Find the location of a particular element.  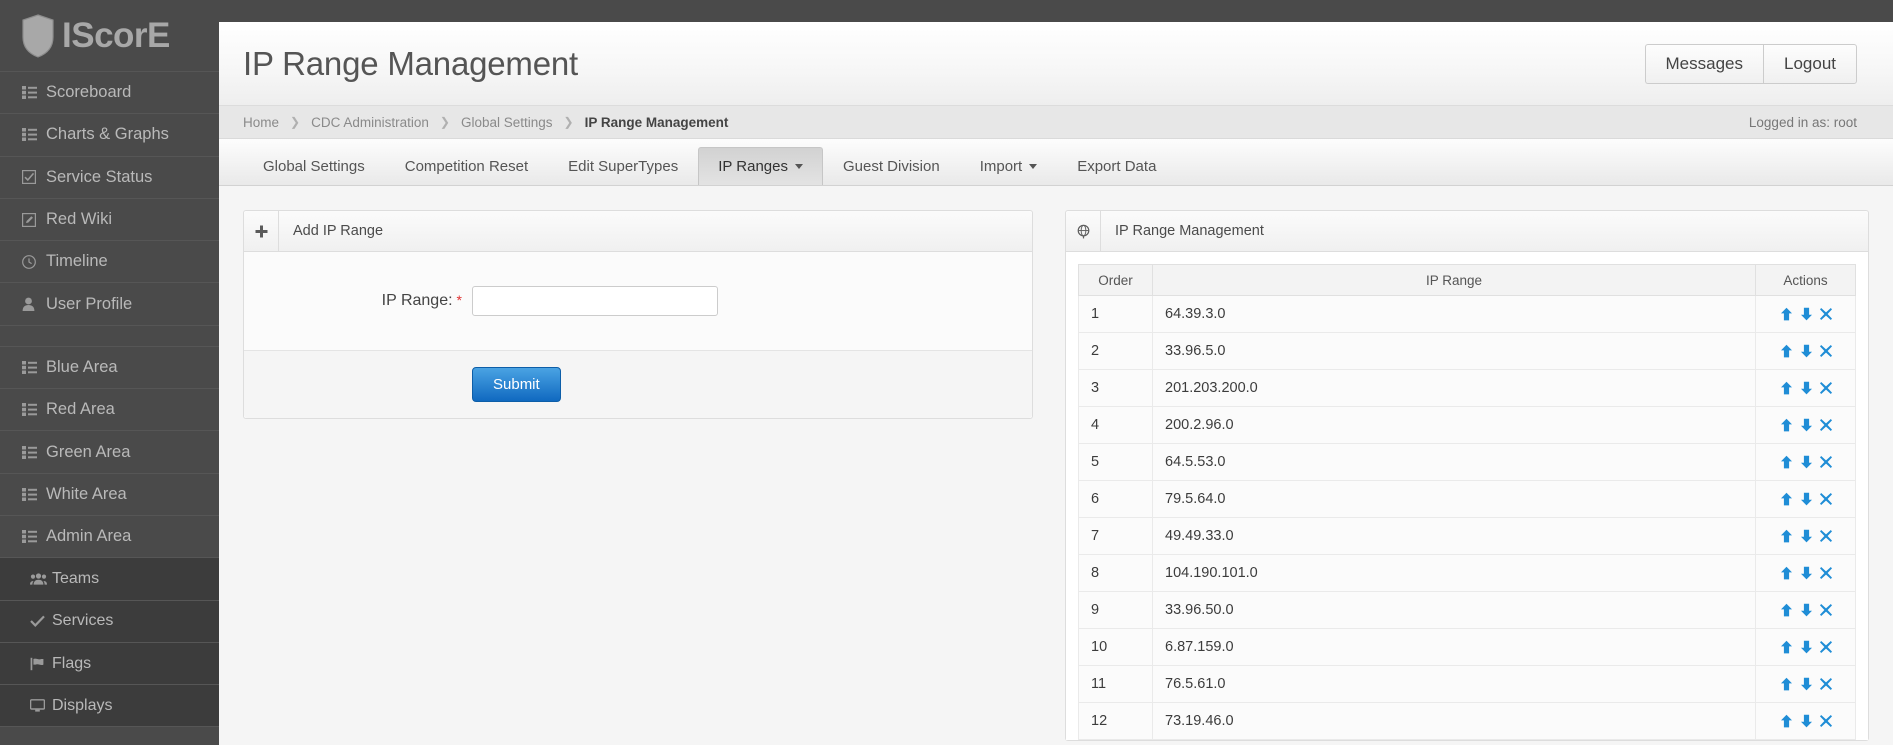

sidebar-item-flags: Flags is located at coordinates (109, 664).